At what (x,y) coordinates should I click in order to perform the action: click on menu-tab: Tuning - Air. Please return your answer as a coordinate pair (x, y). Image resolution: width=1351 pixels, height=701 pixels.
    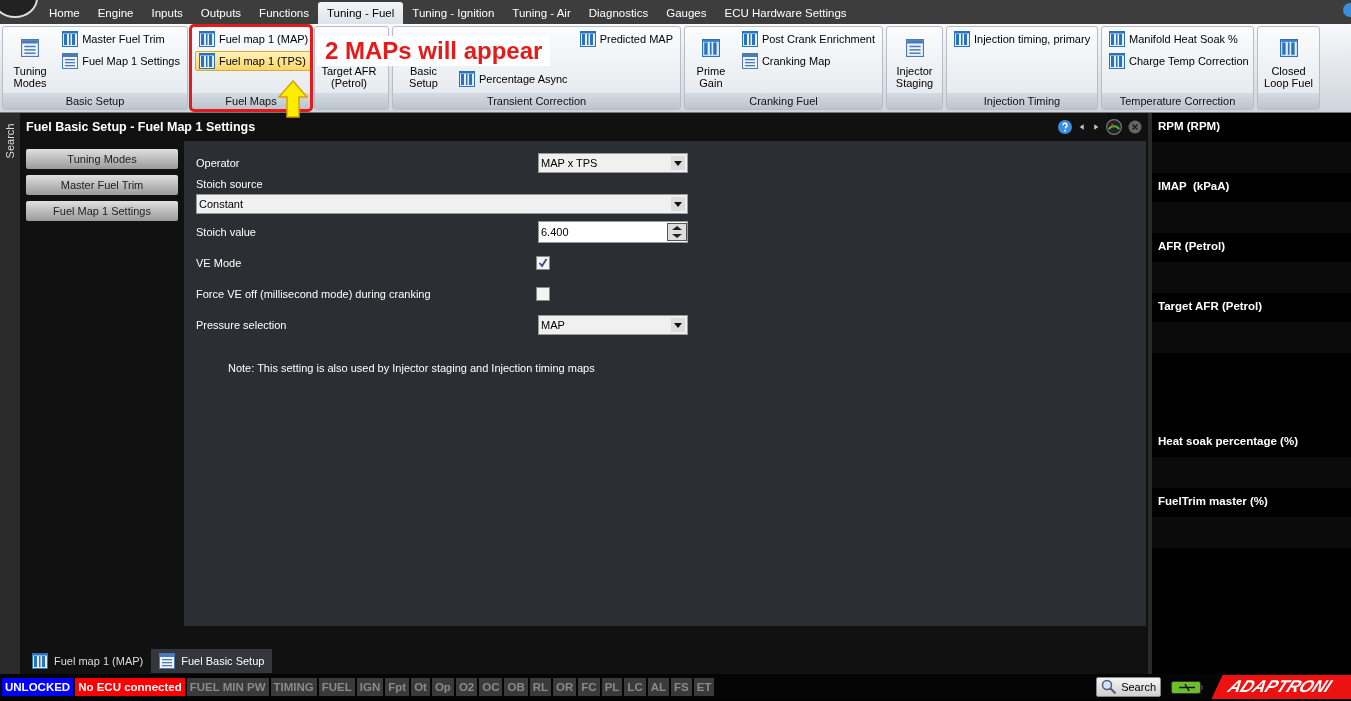
    Looking at the image, I should click on (541, 13).